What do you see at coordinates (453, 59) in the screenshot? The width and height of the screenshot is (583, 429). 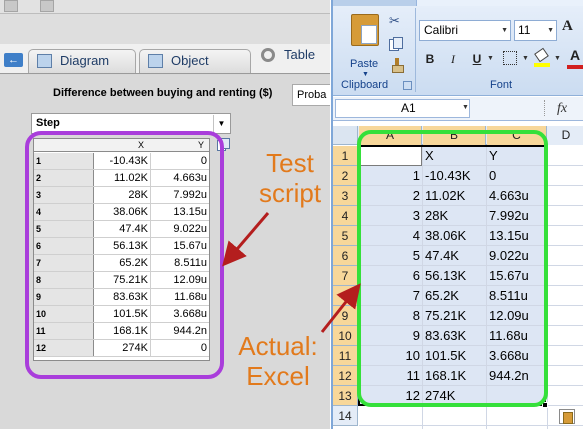 I see `italic-button: I` at bounding box center [453, 59].